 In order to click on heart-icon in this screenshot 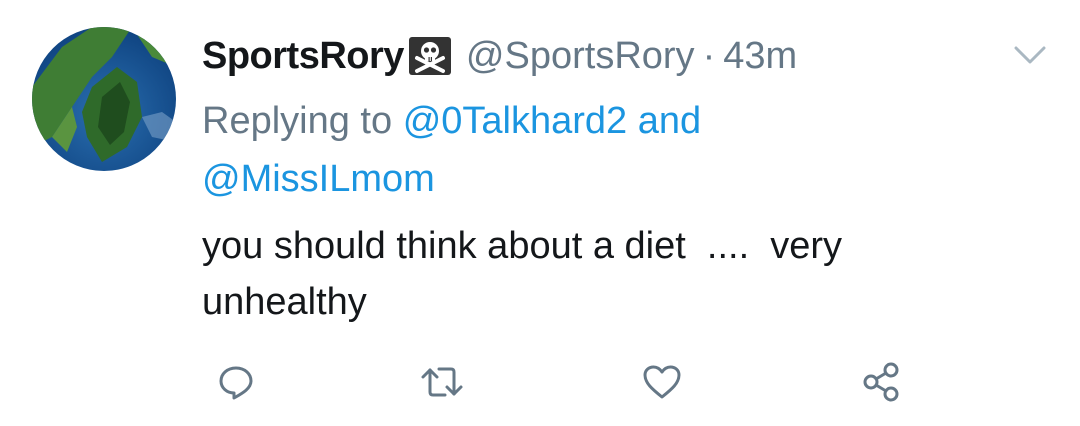, I will do `click(662, 382)`.